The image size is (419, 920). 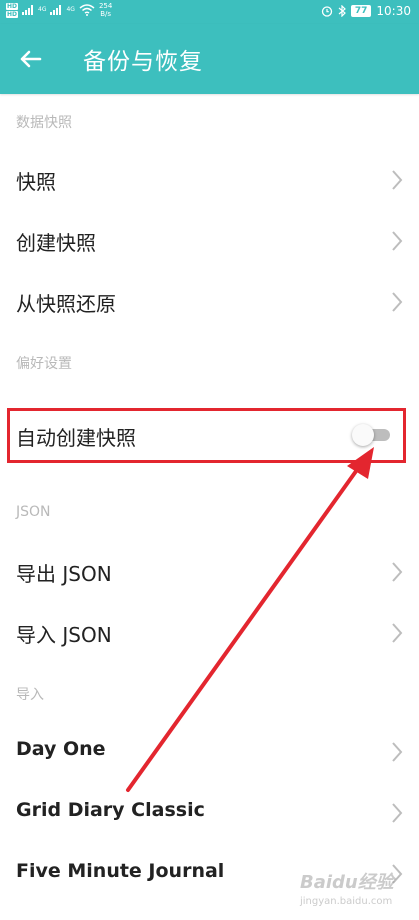 I want to click on list-item-label: 自动创建快照, so click(x=76, y=438).